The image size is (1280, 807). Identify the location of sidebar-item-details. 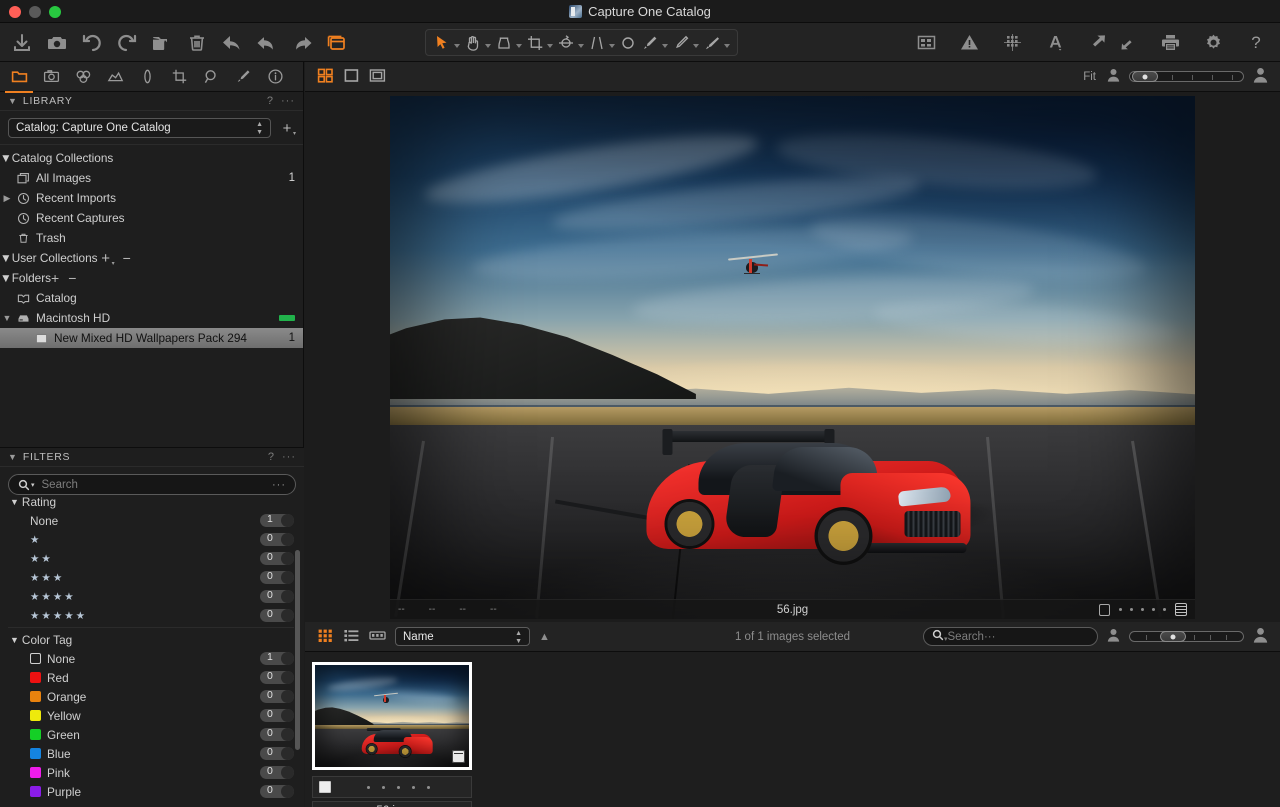
(211, 77).